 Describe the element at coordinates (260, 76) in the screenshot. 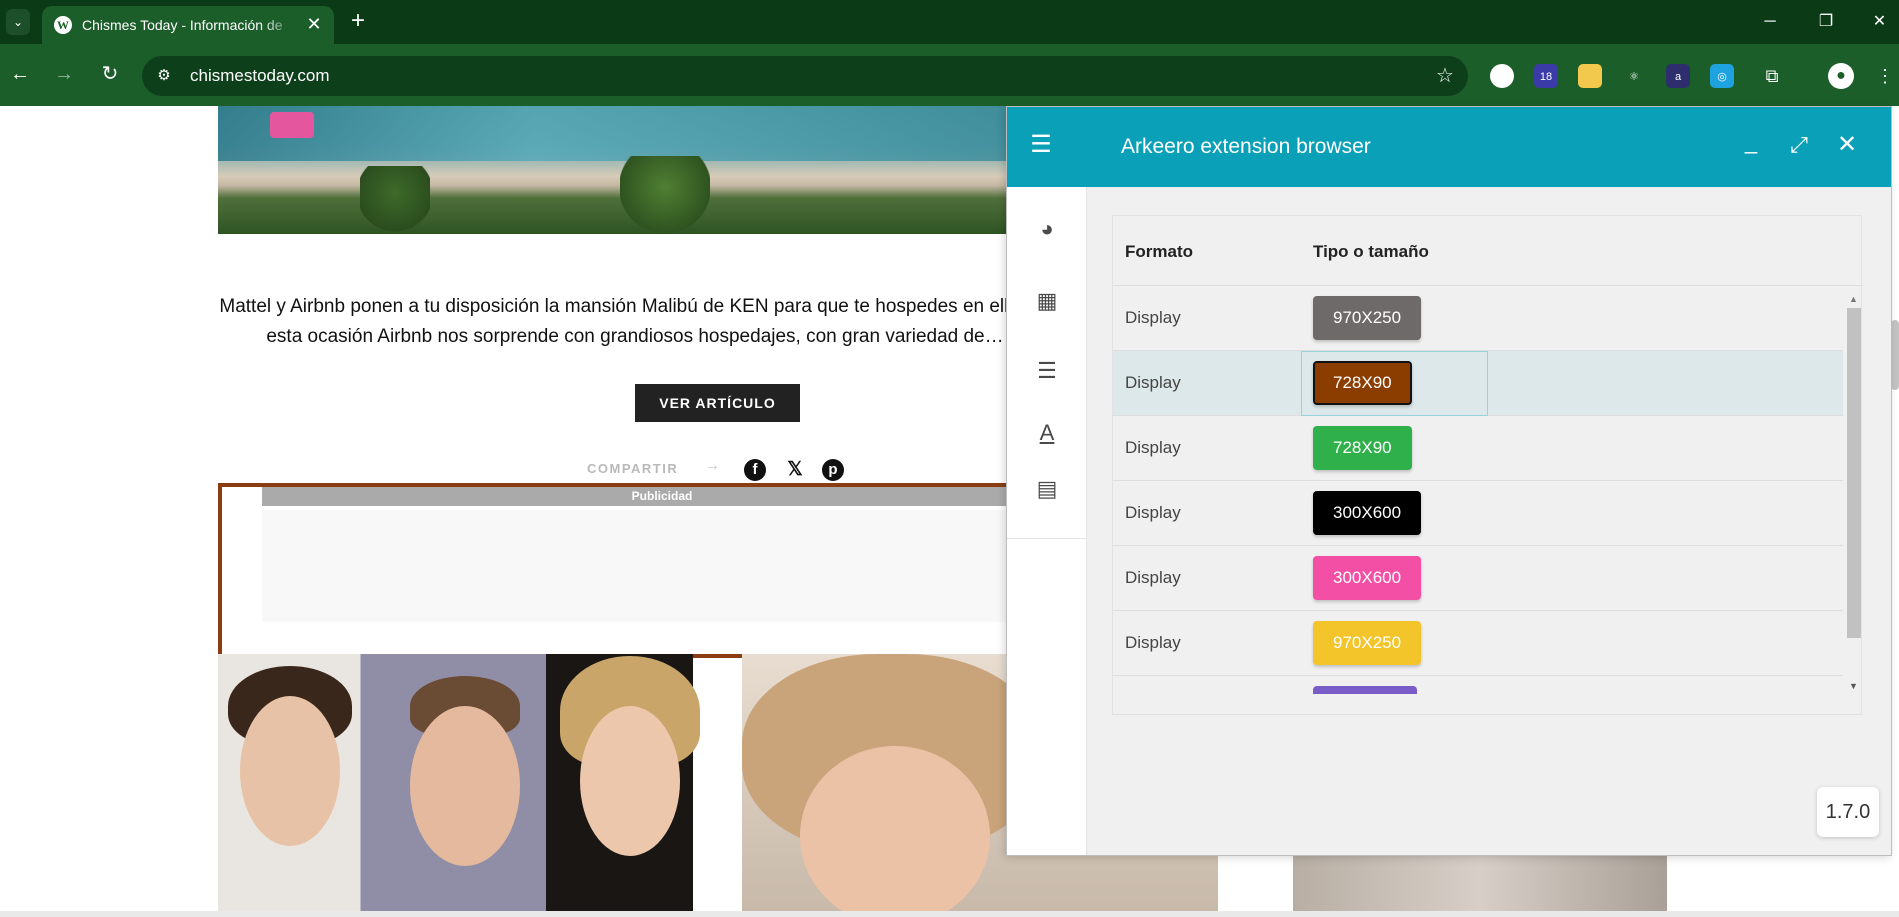

I see `url-text: chismestoday.com` at that location.